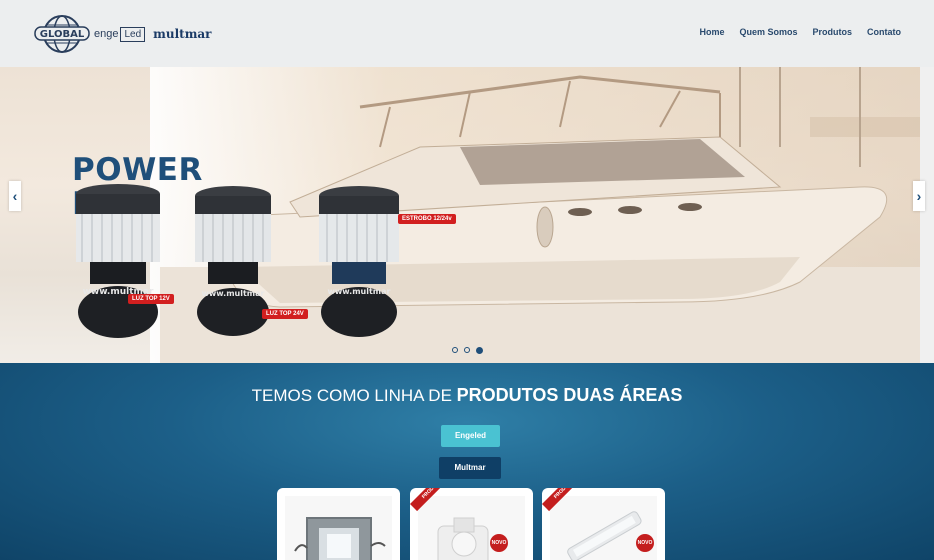 The height and width of the screenshot is (560, 934). What do you see at coordinates (354, 395) in the screenshot?
I see `section-title-normal: TEMOS COMO LINHA DE` at bounding box center [354, 395].